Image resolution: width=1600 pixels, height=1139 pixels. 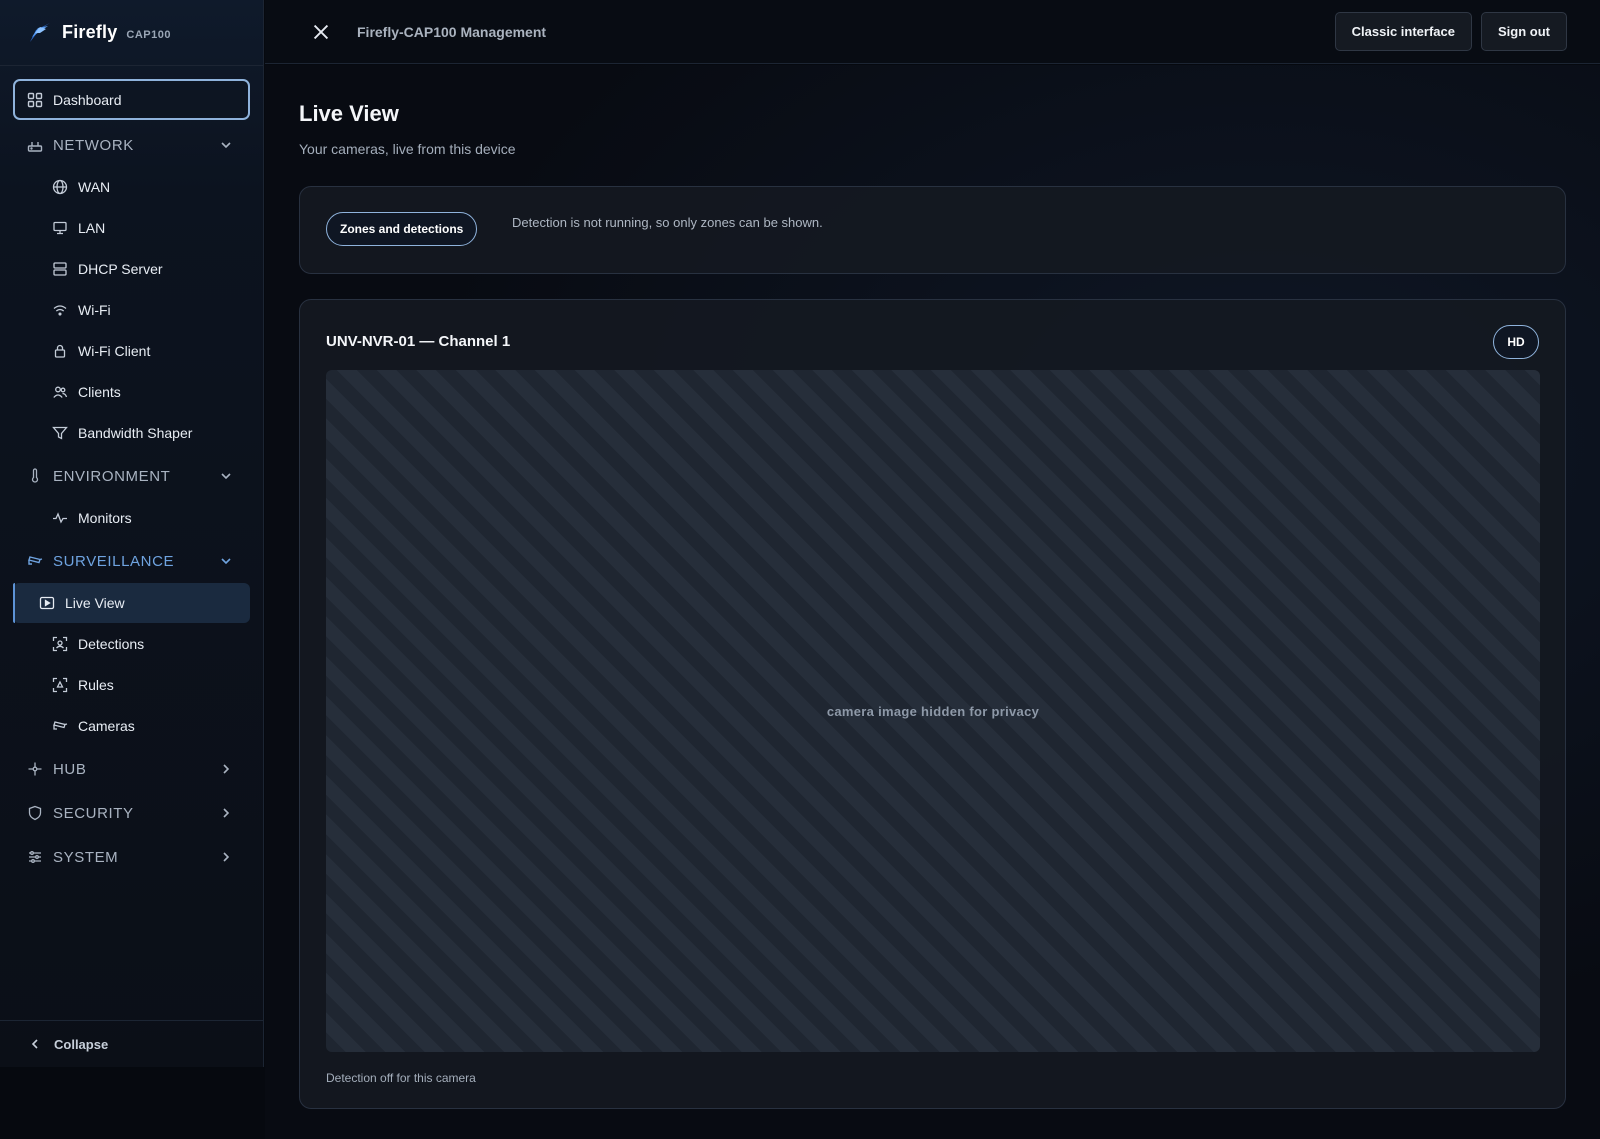 What do you see at coordinates (70, 769) in the screenshot?
I see `section-label: HUB` at bounding box center [70, 769].